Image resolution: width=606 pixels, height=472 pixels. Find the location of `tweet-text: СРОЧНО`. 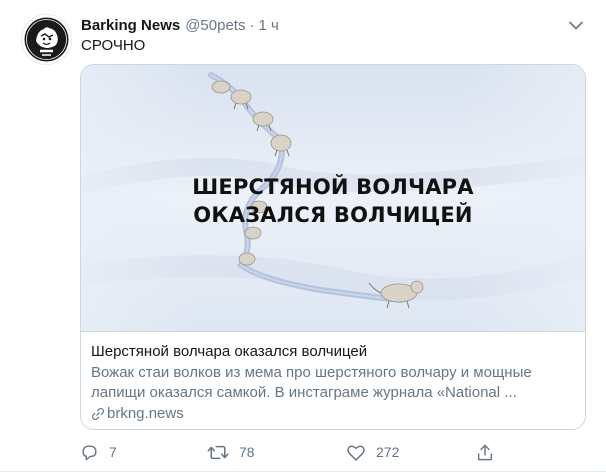

tweet-text: СРОЧНО is located at coordinates (113, 45).